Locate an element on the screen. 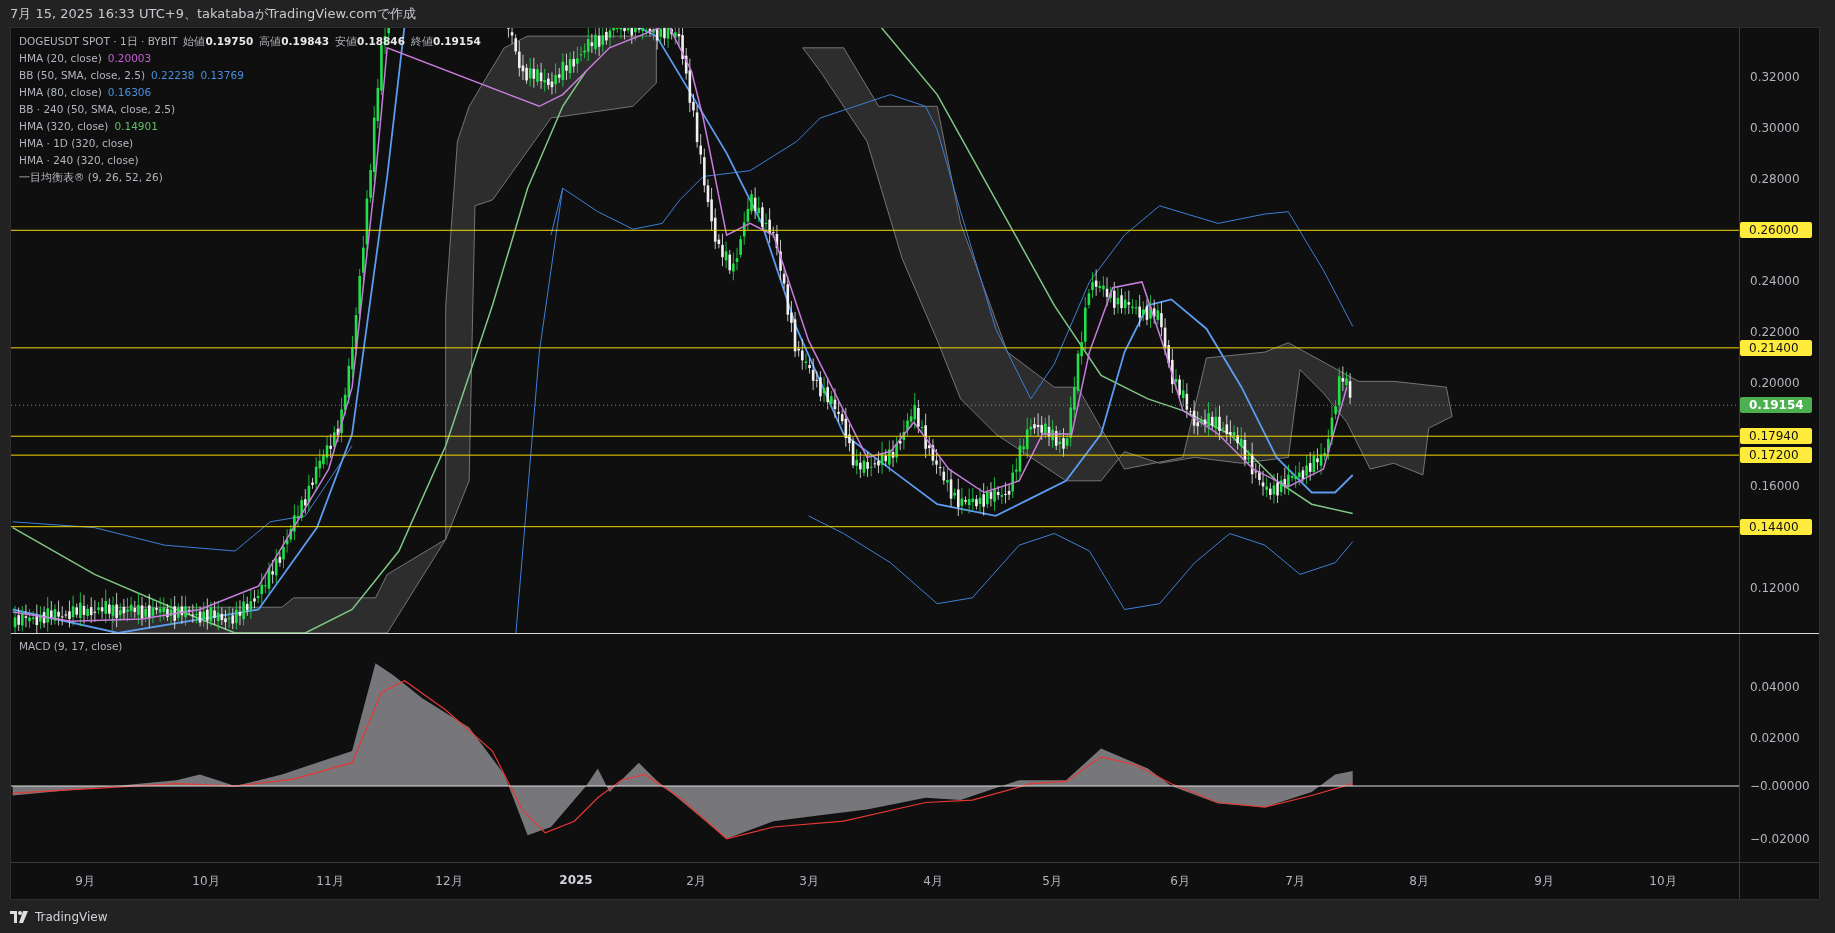 Image resolution: width=1835 pixels, height=933 pixels. indicator-value: 0.14901 is located at coordinates (136, 126).